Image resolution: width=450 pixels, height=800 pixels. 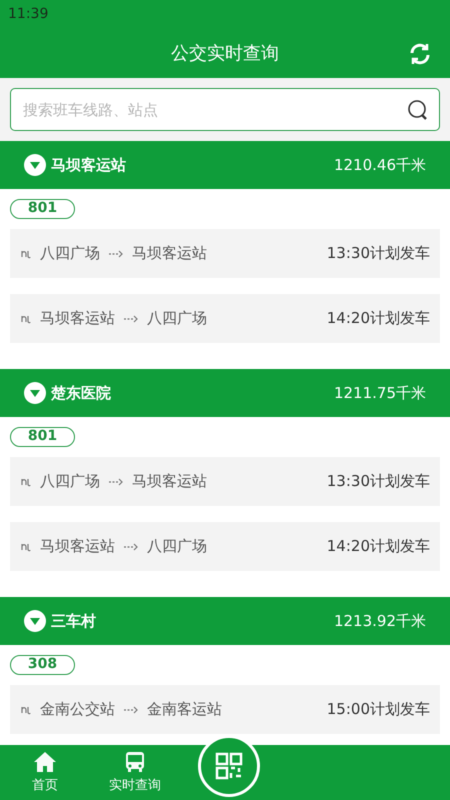 I want to click on trip-row: 金南公交站 金南客运站 15:00计划发车, so click(x=225, y=709).